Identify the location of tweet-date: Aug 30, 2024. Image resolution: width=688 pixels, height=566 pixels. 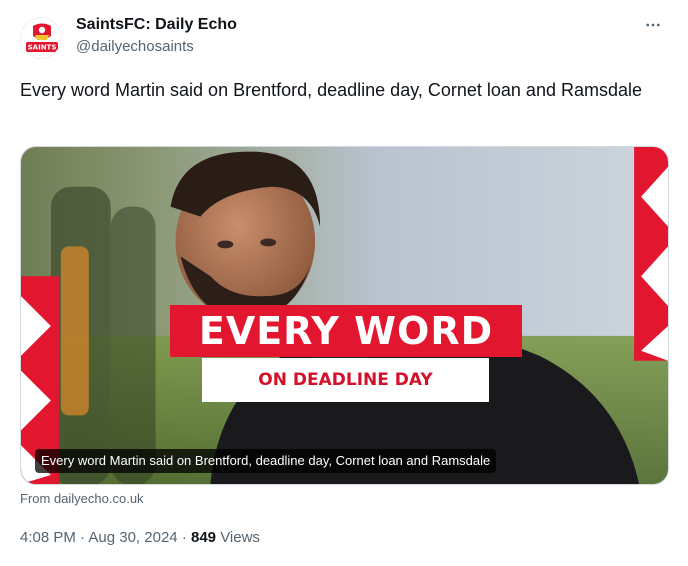
(132, 537).